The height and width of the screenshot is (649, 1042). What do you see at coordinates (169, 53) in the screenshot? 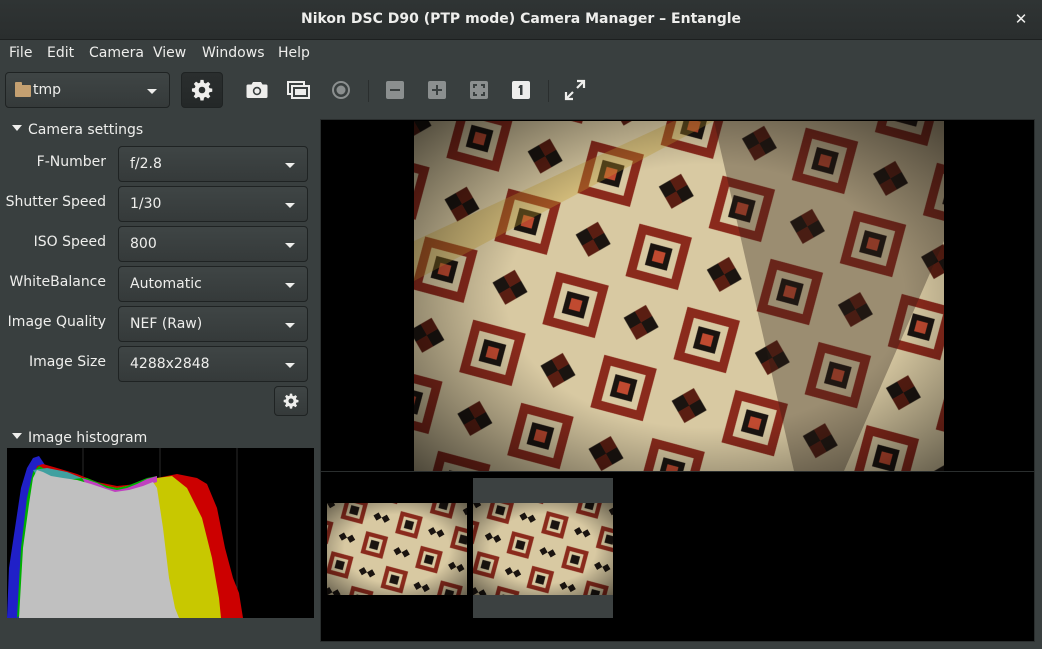
I see `menu-view: View` at bounding box center [169, 53].